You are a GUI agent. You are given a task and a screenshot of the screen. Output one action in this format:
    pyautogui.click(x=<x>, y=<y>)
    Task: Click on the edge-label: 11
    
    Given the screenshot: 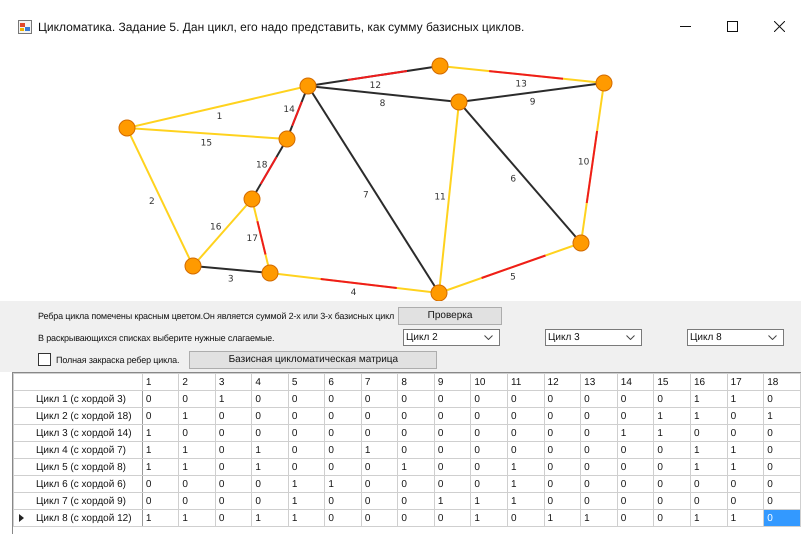 What is the action you would take?
    pyautogui.click(x=440, y=197)
    